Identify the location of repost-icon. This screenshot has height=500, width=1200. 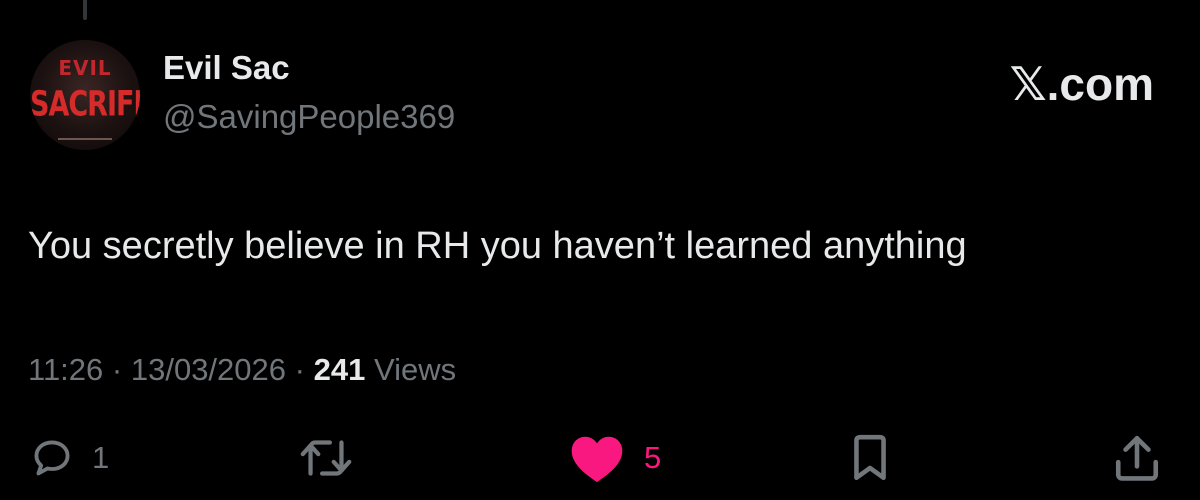
(326, 458).